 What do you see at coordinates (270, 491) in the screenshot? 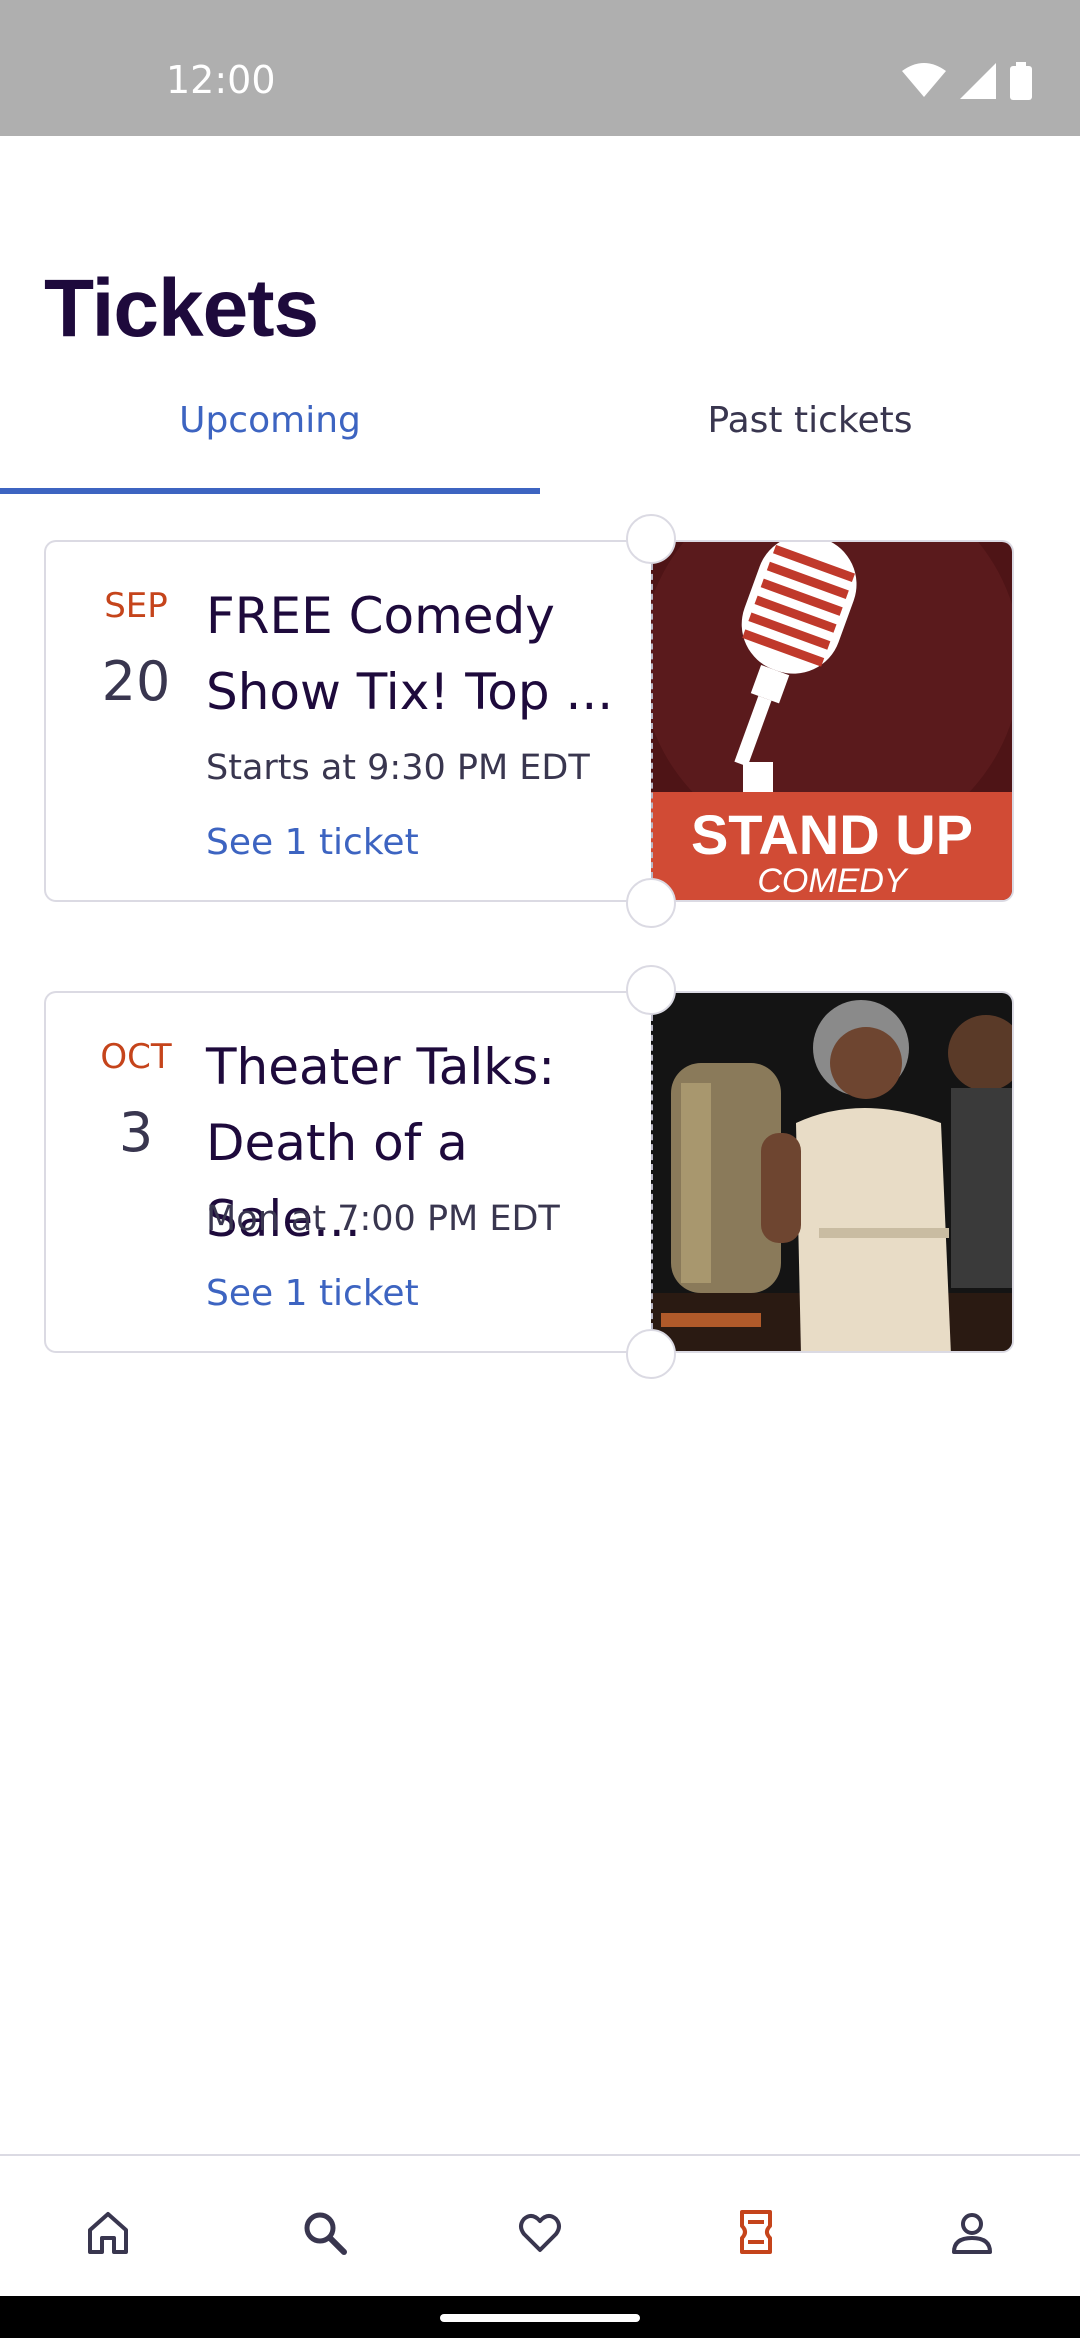
I see `tab-active-indicator` at bounding box center [270, 491].